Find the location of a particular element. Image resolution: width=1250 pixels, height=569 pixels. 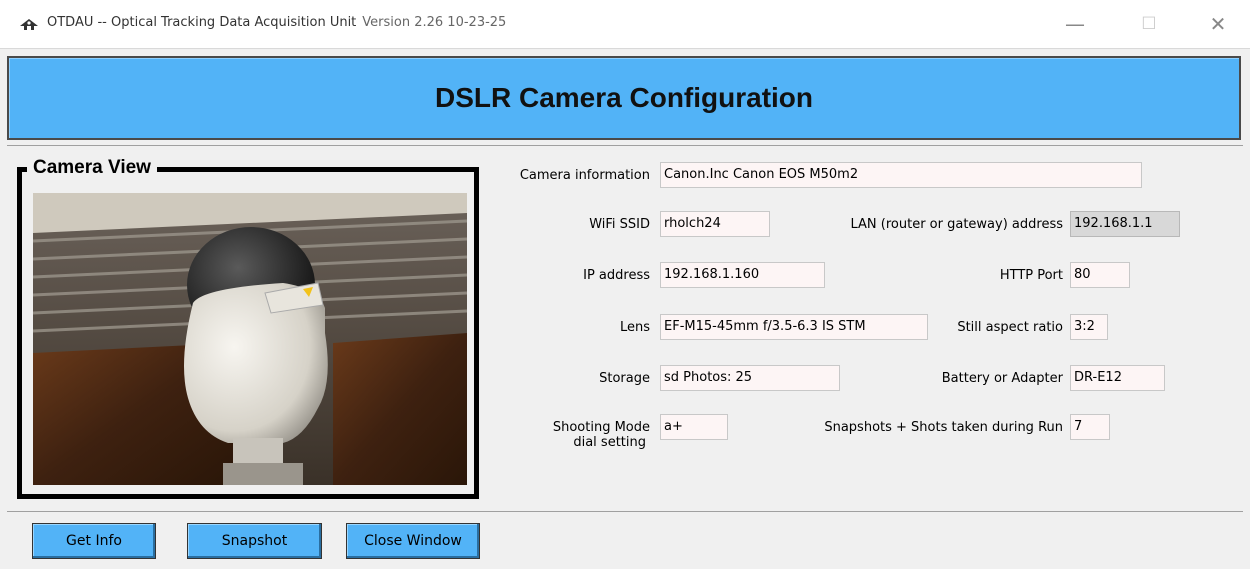

lens-label: Lens is located at coordinates (634, 327).